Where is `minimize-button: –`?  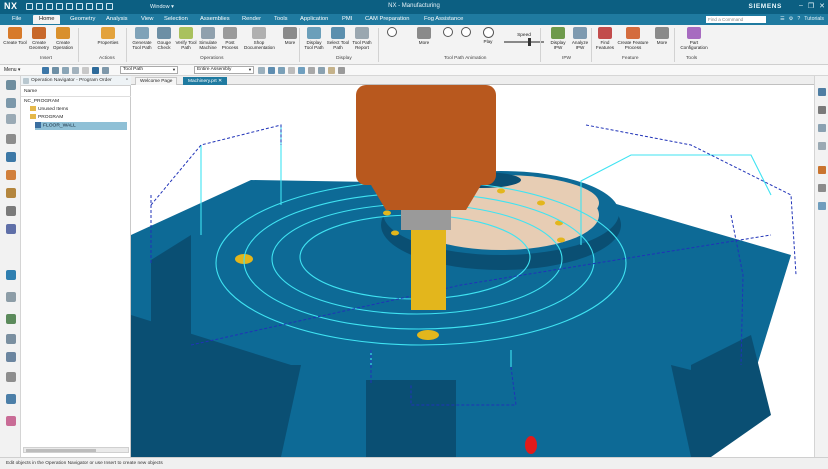
minimize-button: – is located at coordinates (801, 6).